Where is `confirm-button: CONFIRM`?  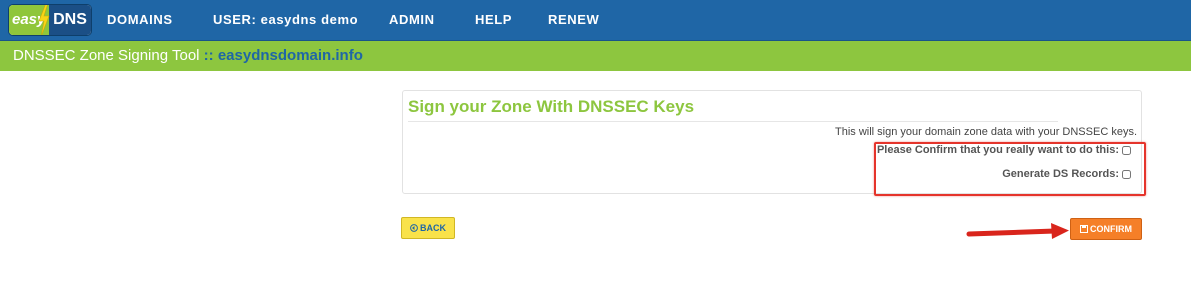 confirm-button: CONFIRM is located at coordinates (1106, 229).